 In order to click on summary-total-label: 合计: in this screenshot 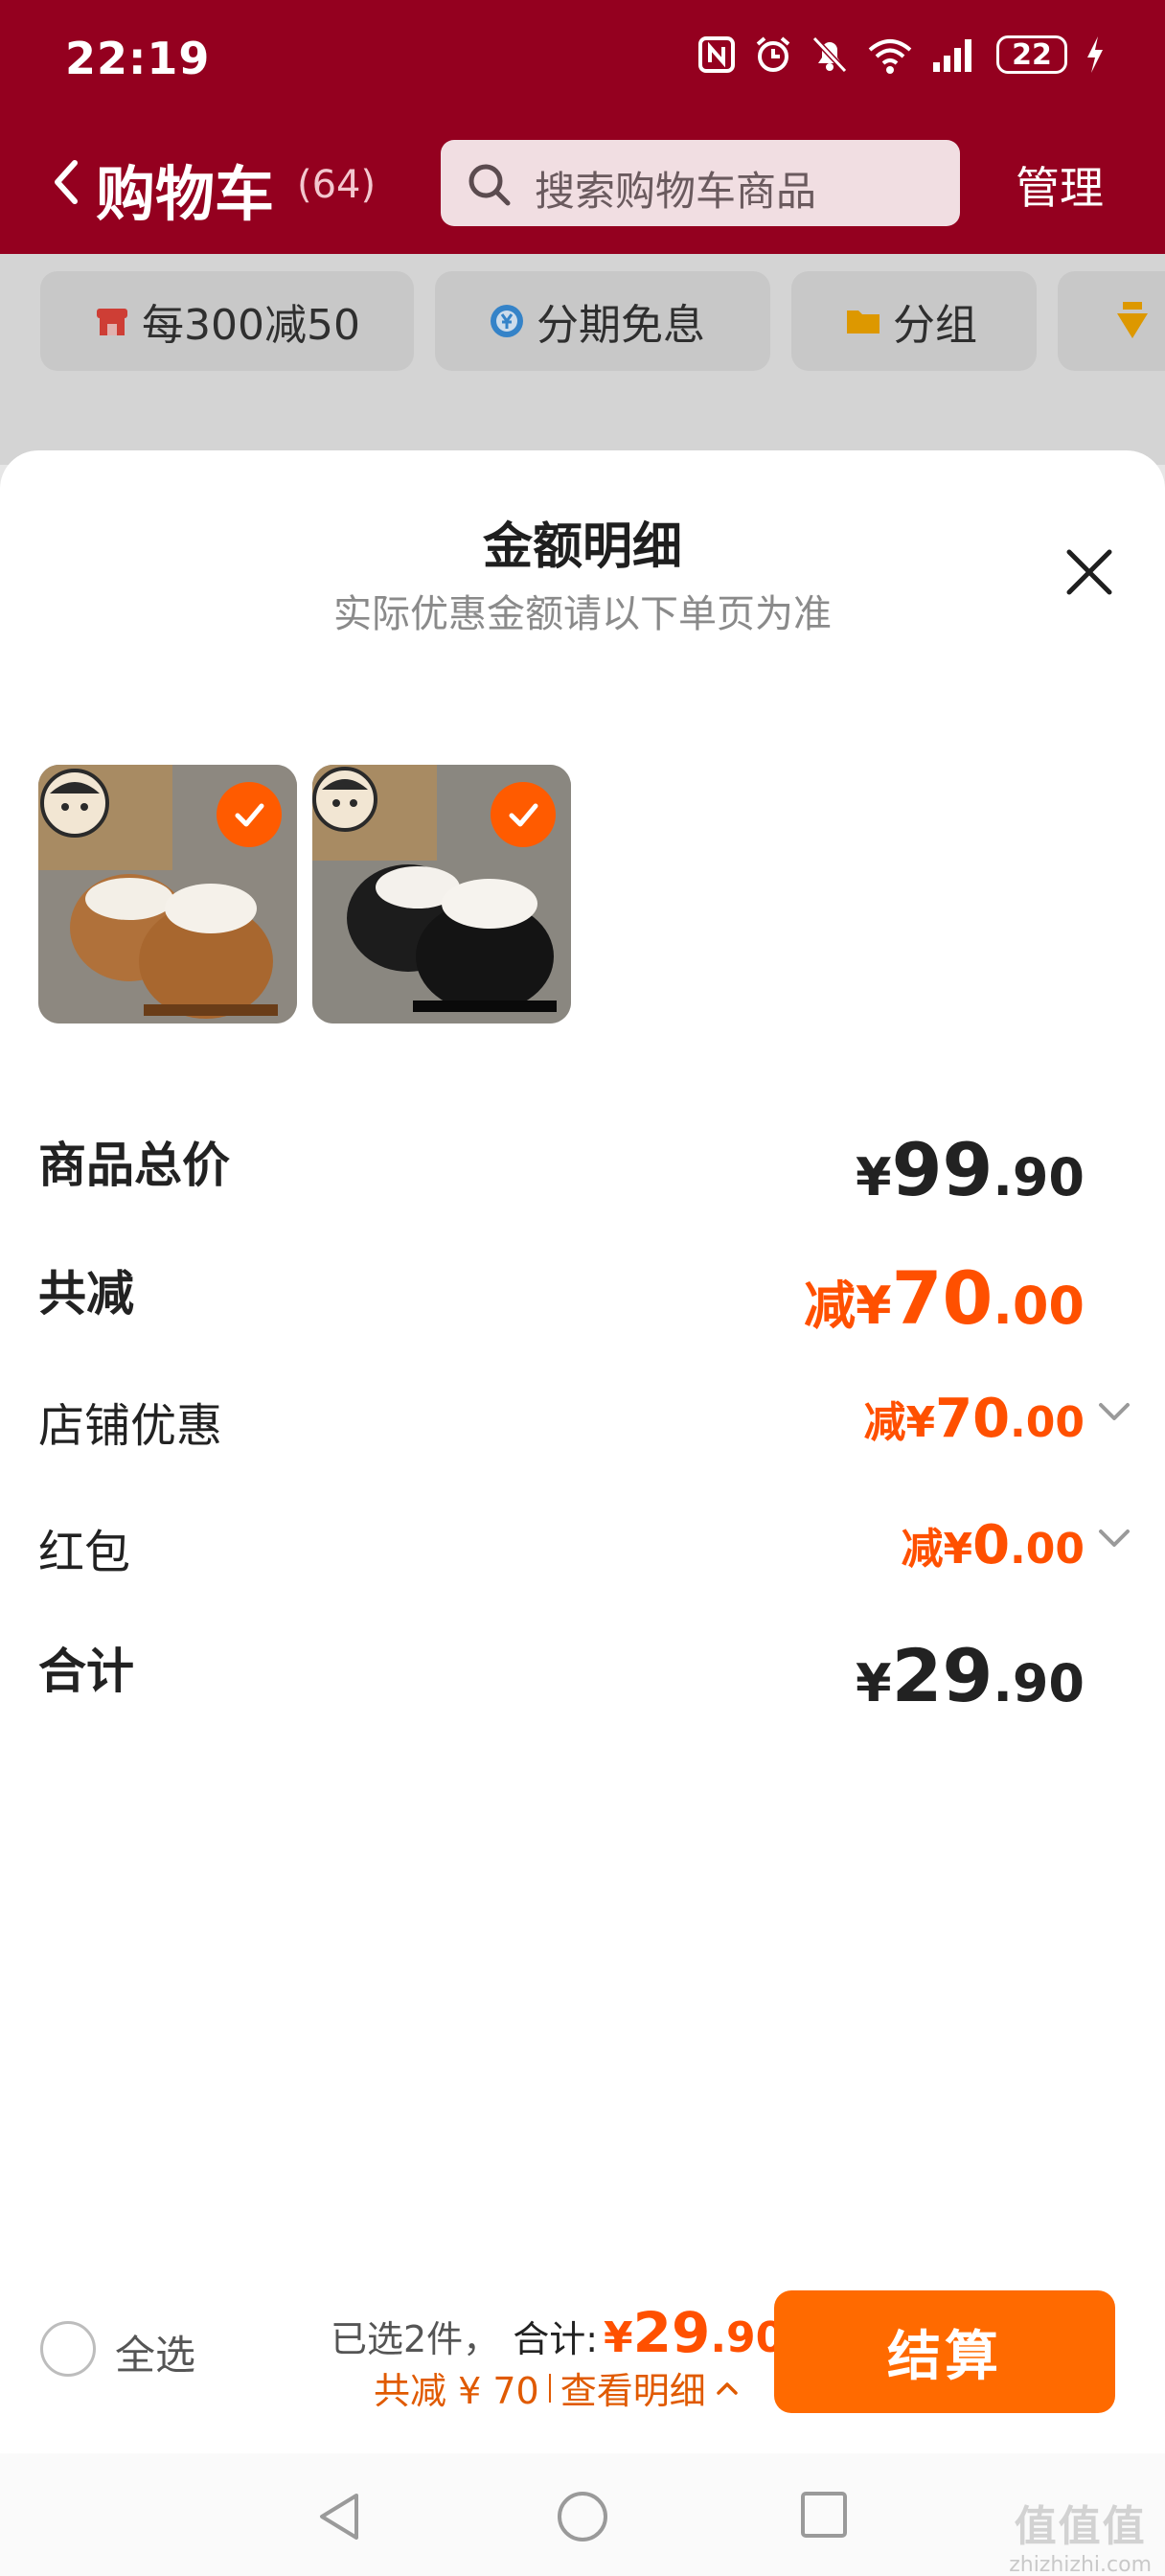, I will do `click(556, 2339)`.